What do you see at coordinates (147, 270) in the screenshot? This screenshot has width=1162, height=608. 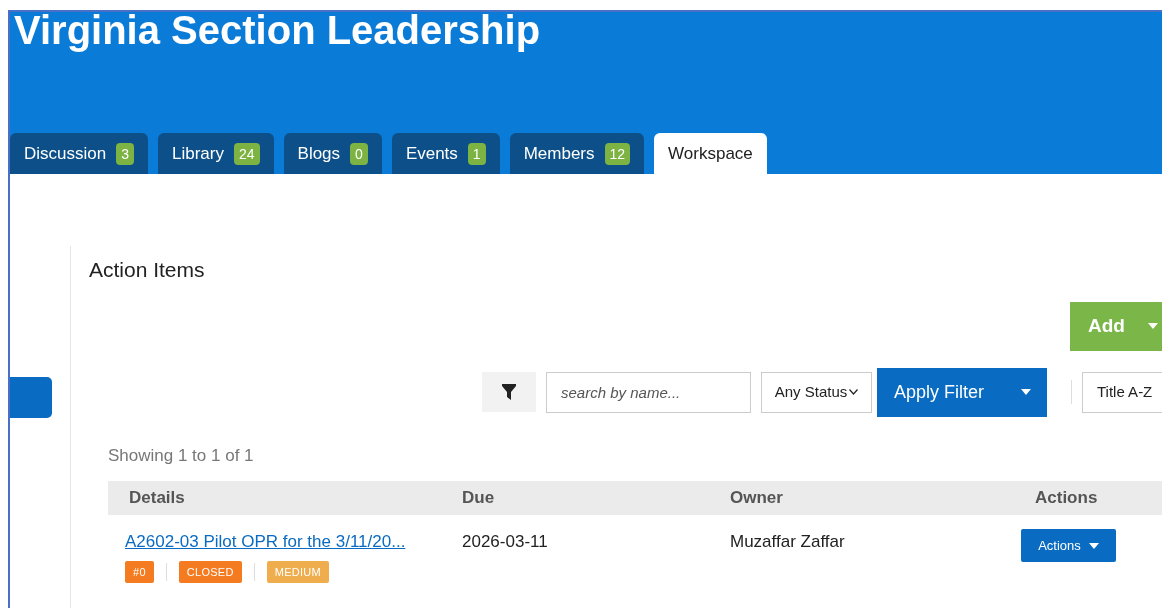 I see `section-title: Action Items` at bounding box center [147, 270].